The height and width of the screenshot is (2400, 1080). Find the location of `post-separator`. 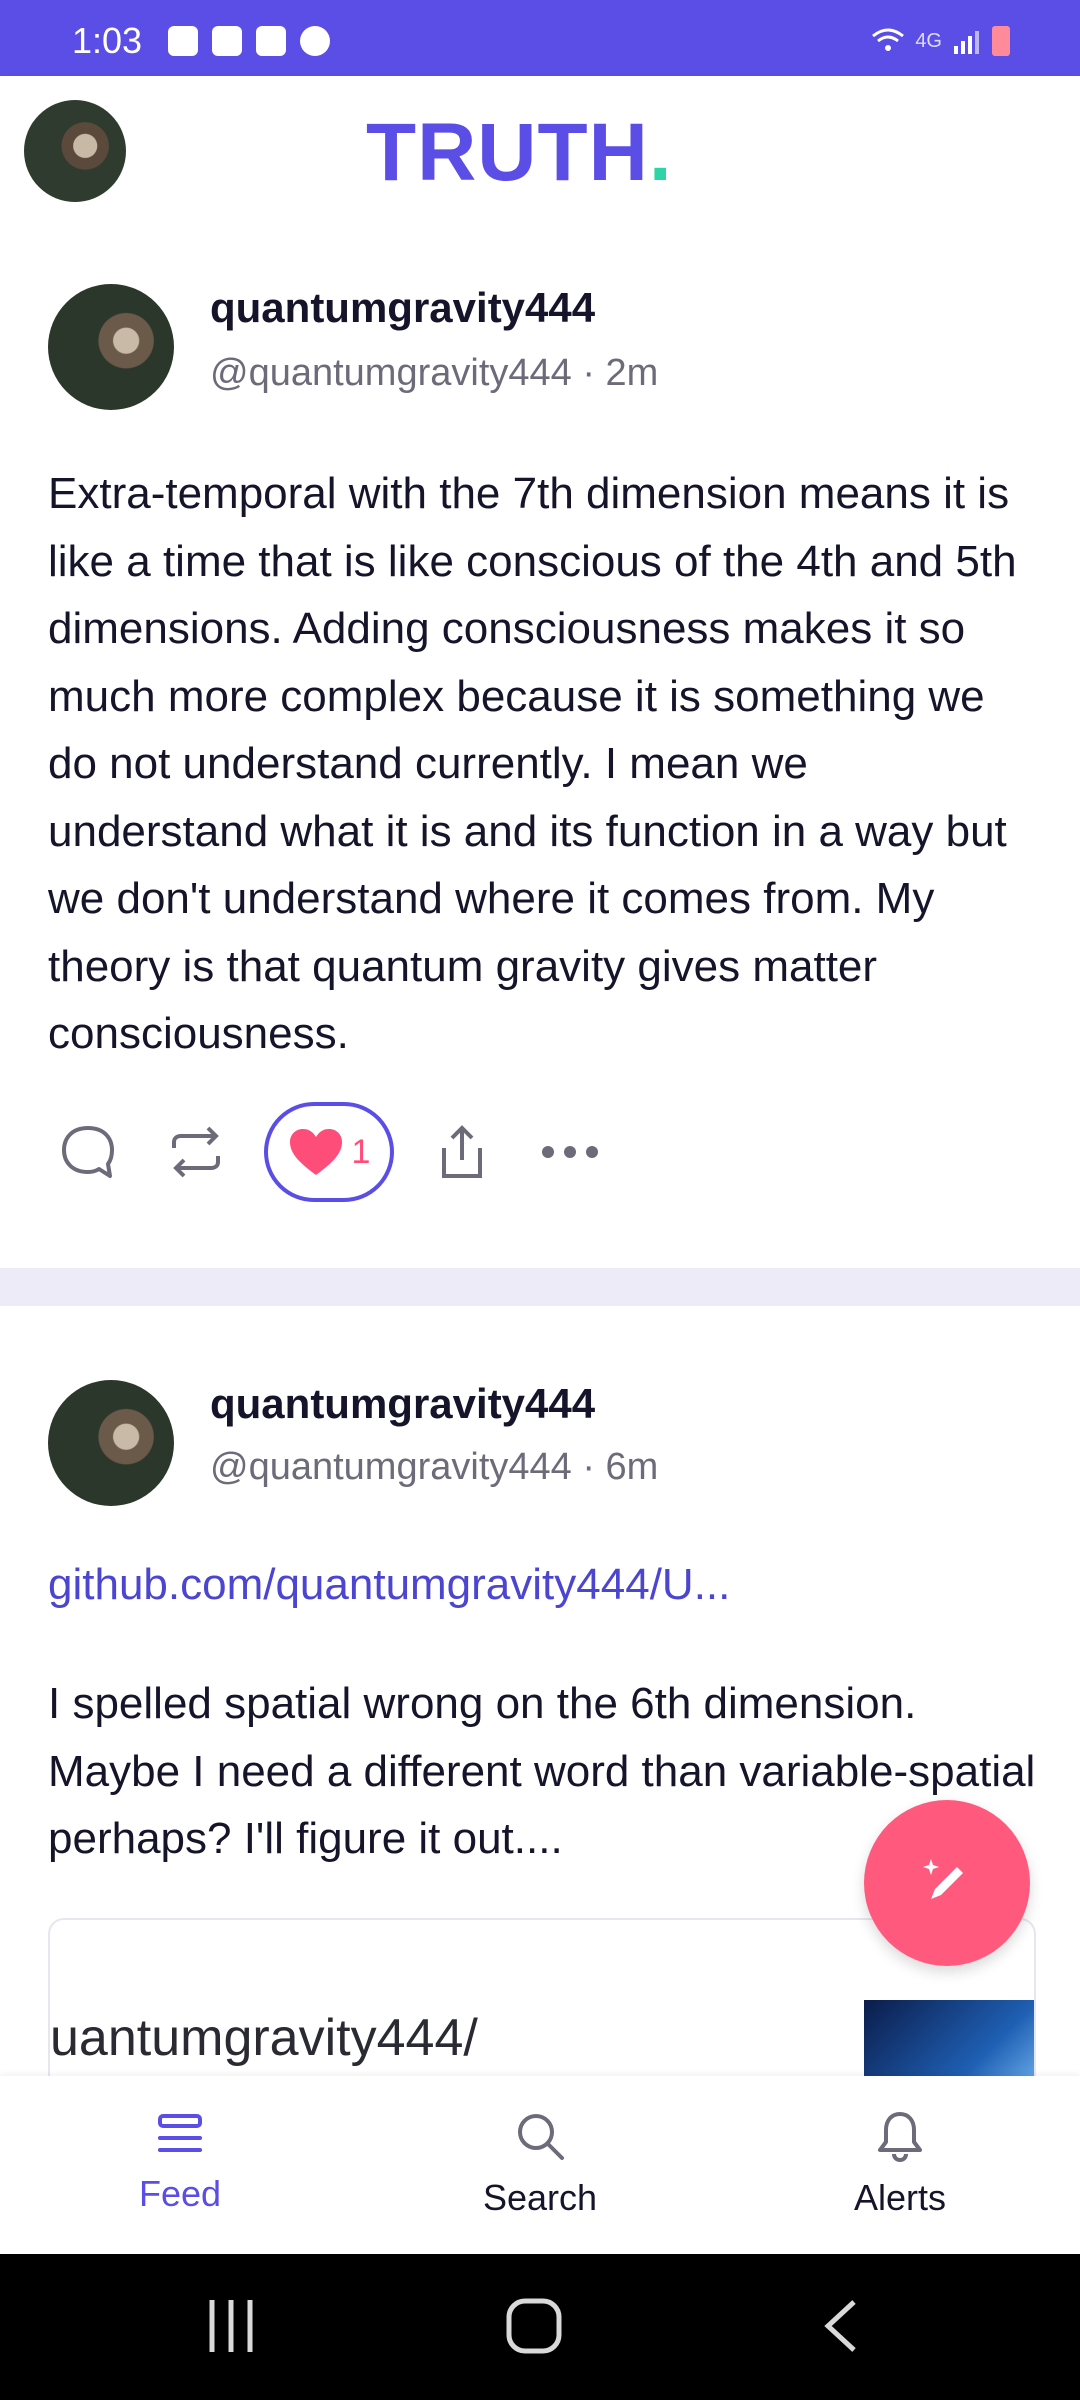

post-separator is located at coordinates (540, 1287).